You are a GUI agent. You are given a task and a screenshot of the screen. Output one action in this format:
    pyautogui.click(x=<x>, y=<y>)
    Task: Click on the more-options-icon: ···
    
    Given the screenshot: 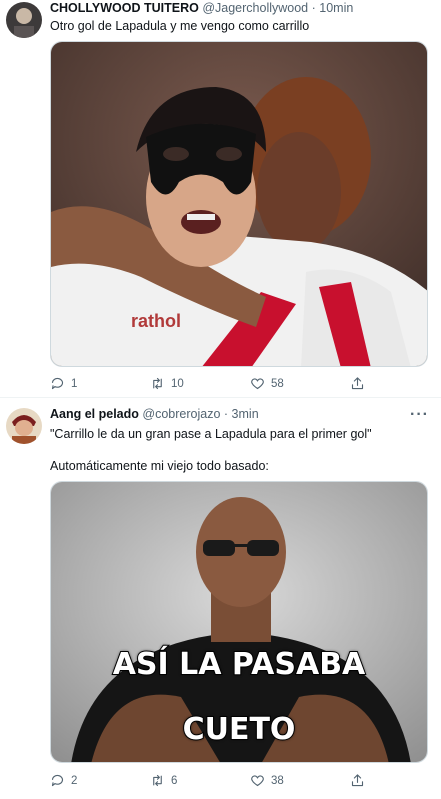 What is the action you would take?
    pyautogui.click(x=419, y=415)
    